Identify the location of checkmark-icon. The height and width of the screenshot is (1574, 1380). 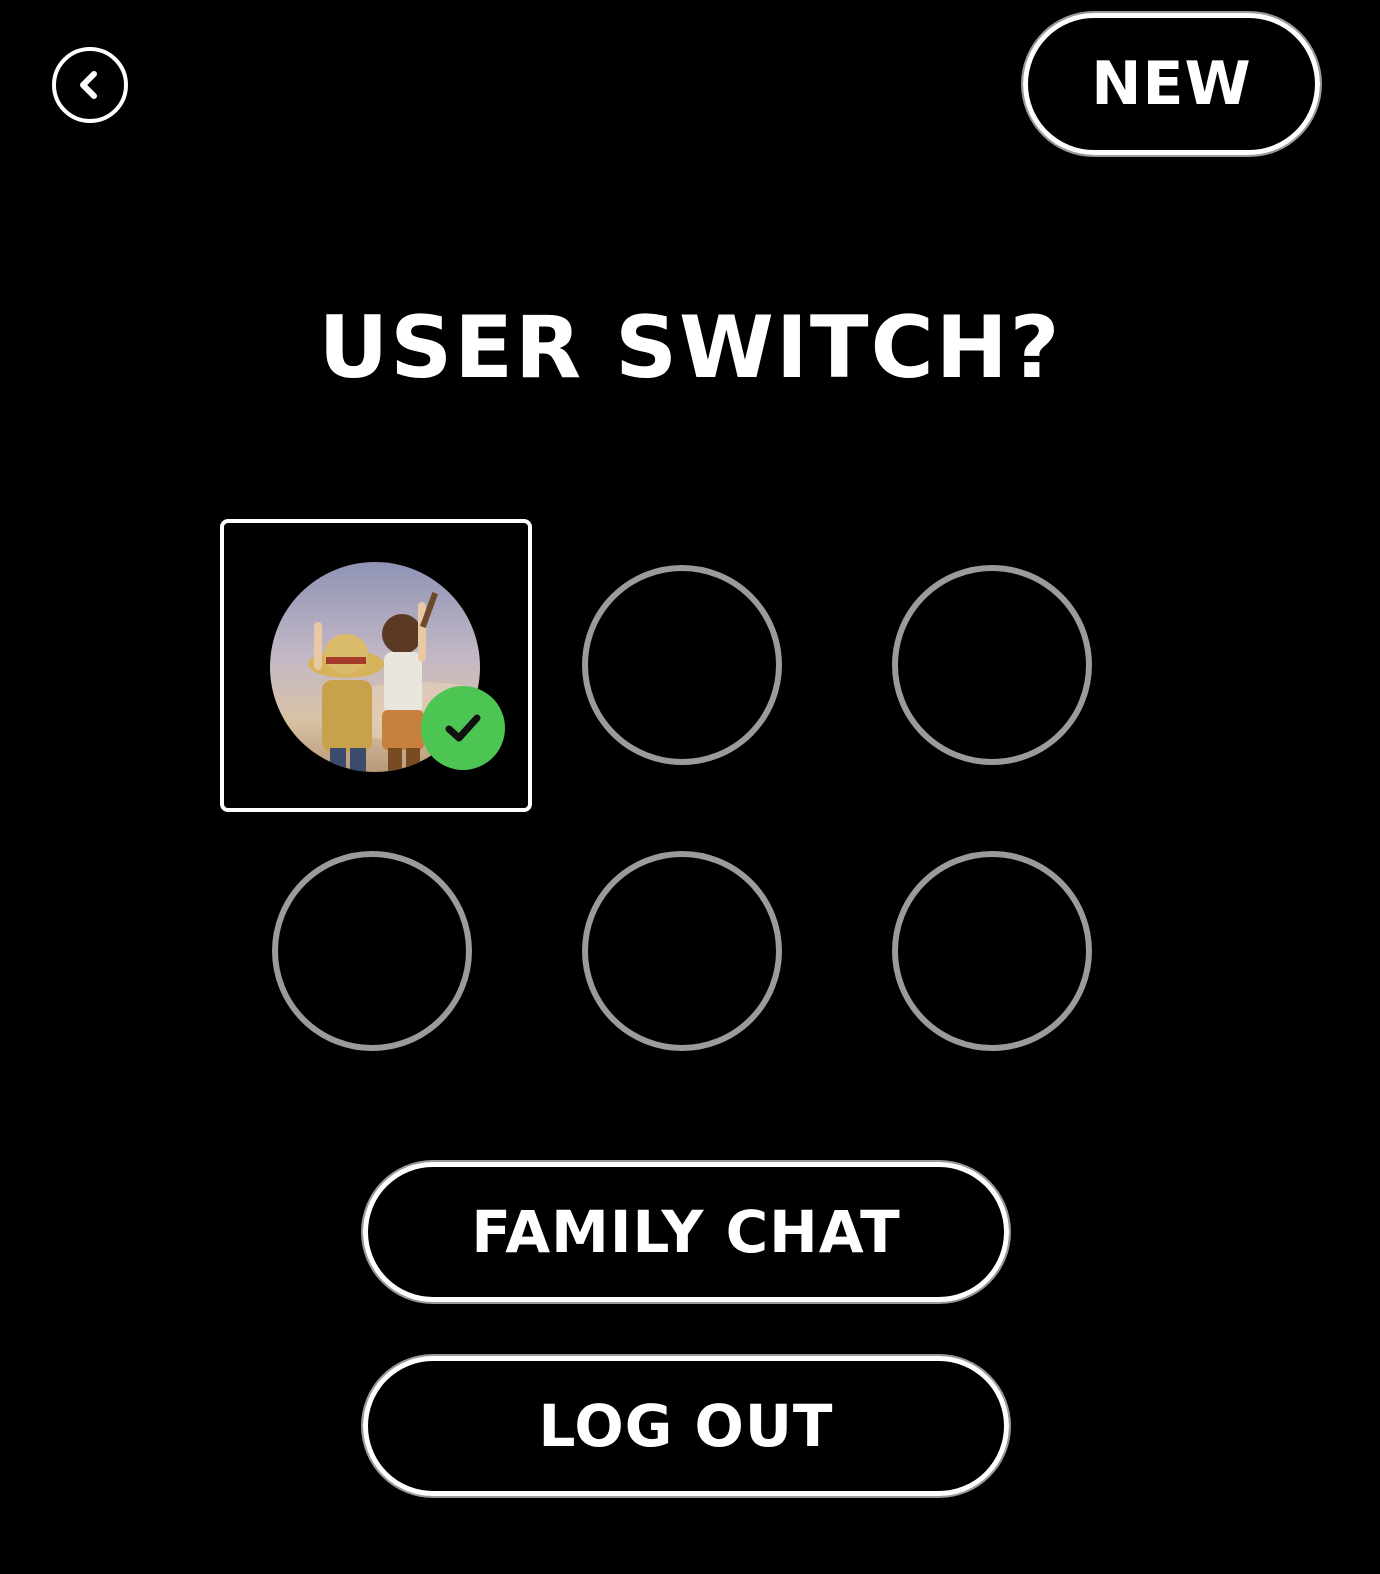
(463, 728).